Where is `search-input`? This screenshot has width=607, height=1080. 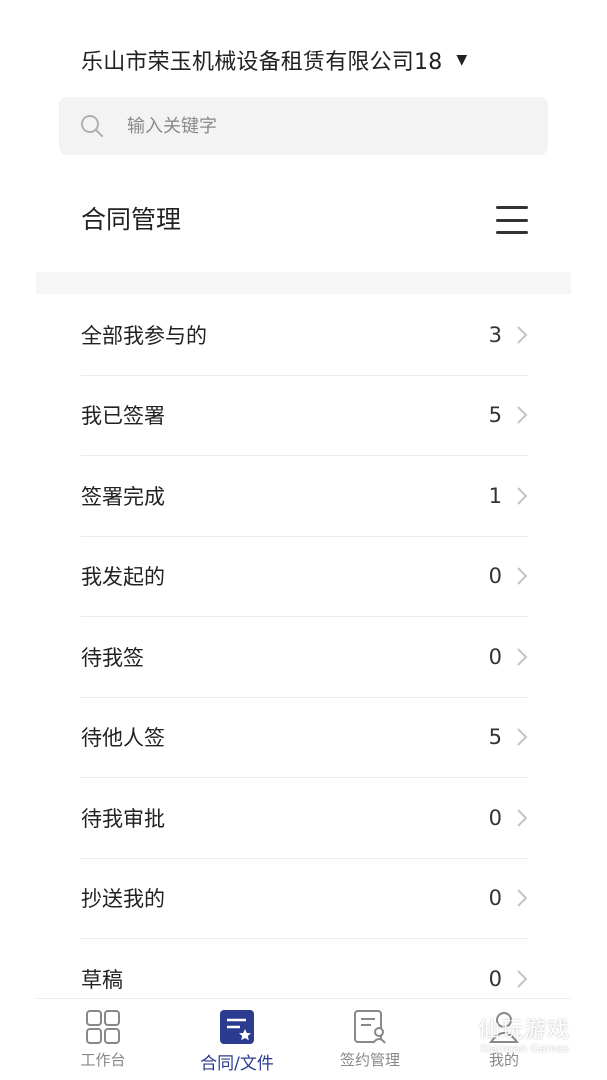 search-input is located at coordinates (317, 126).